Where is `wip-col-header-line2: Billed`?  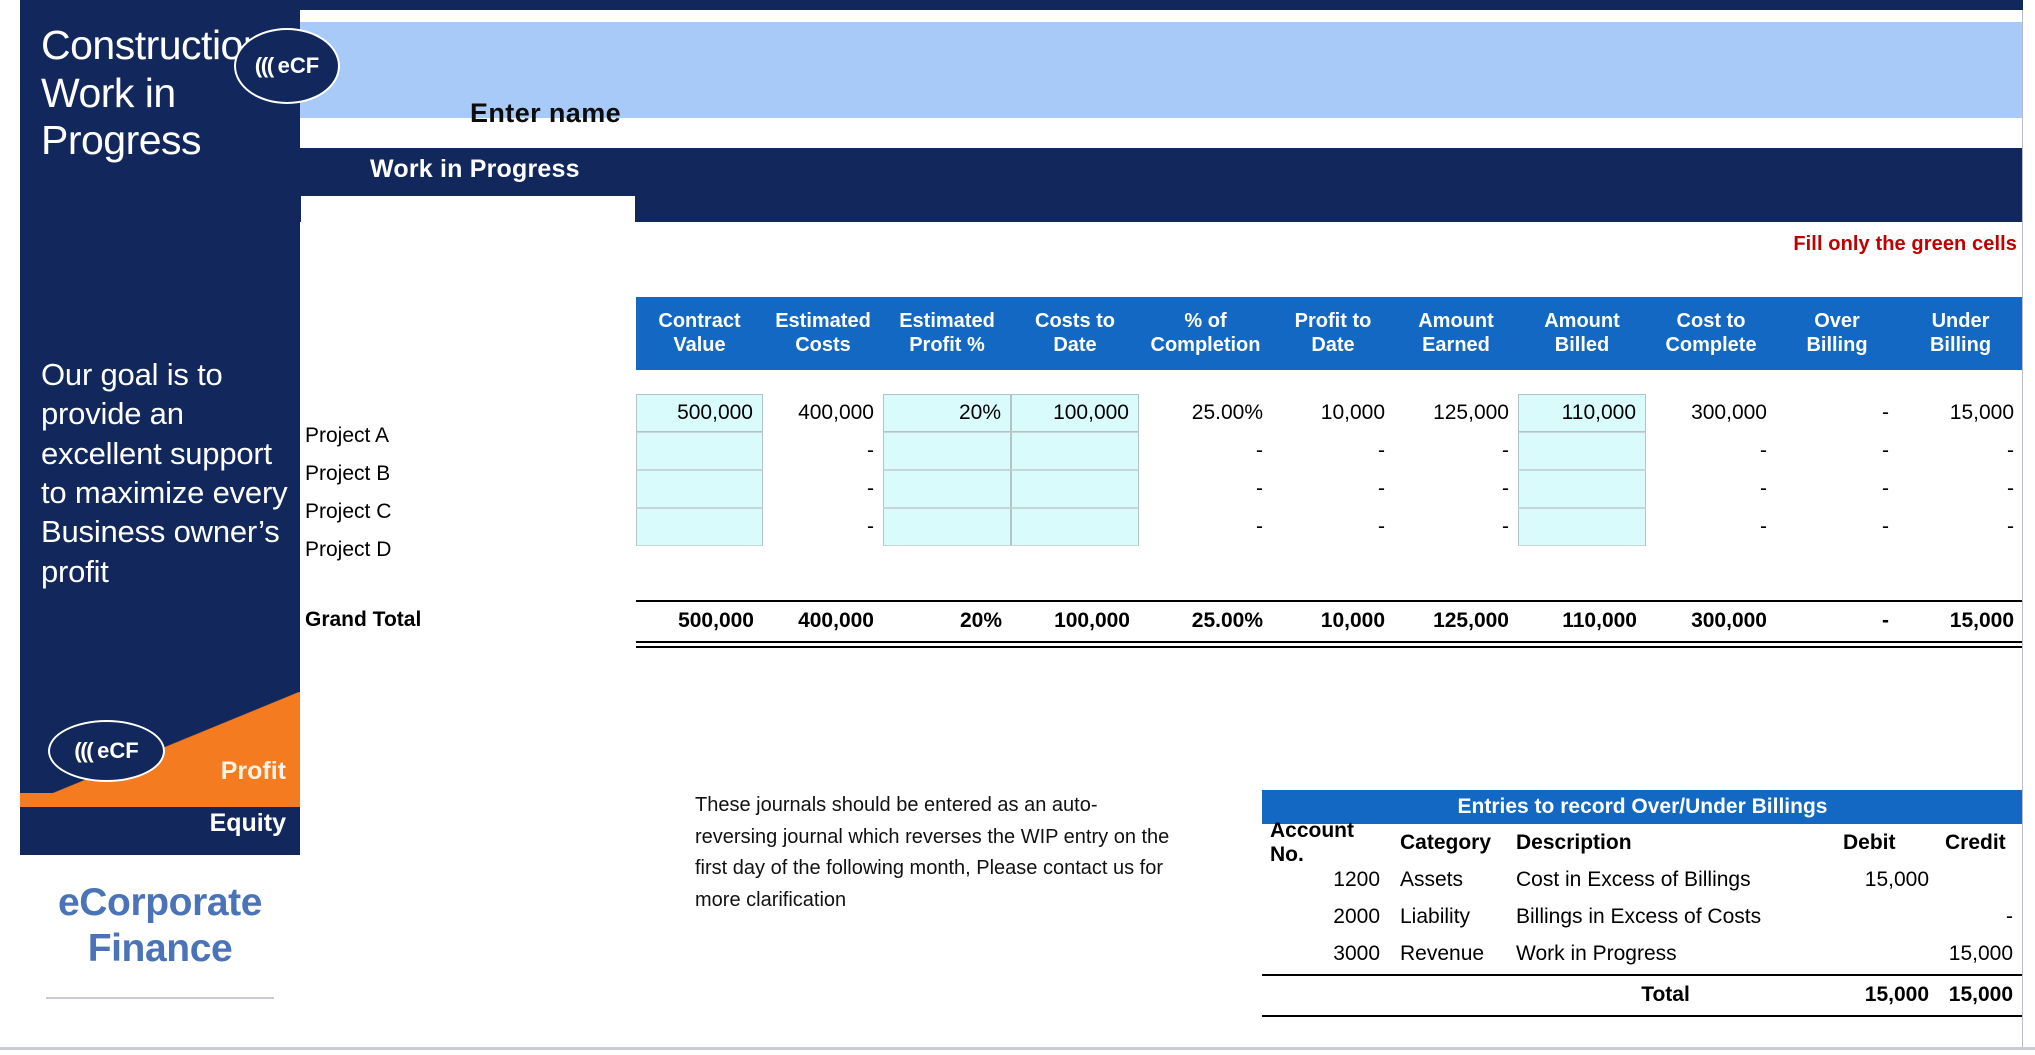 wip-col-header-line2: Billed is located at coordinates (1582, 344).